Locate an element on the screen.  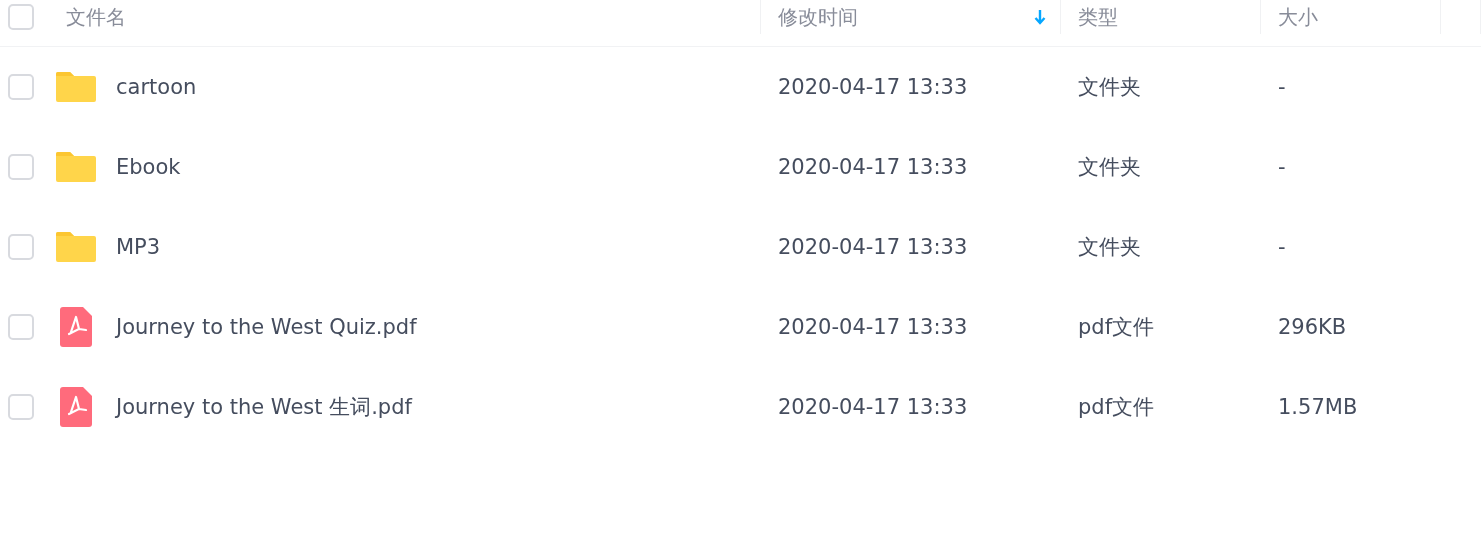
file-name: Journey to the West 生词.pdf is located at coordinates (264, 407).